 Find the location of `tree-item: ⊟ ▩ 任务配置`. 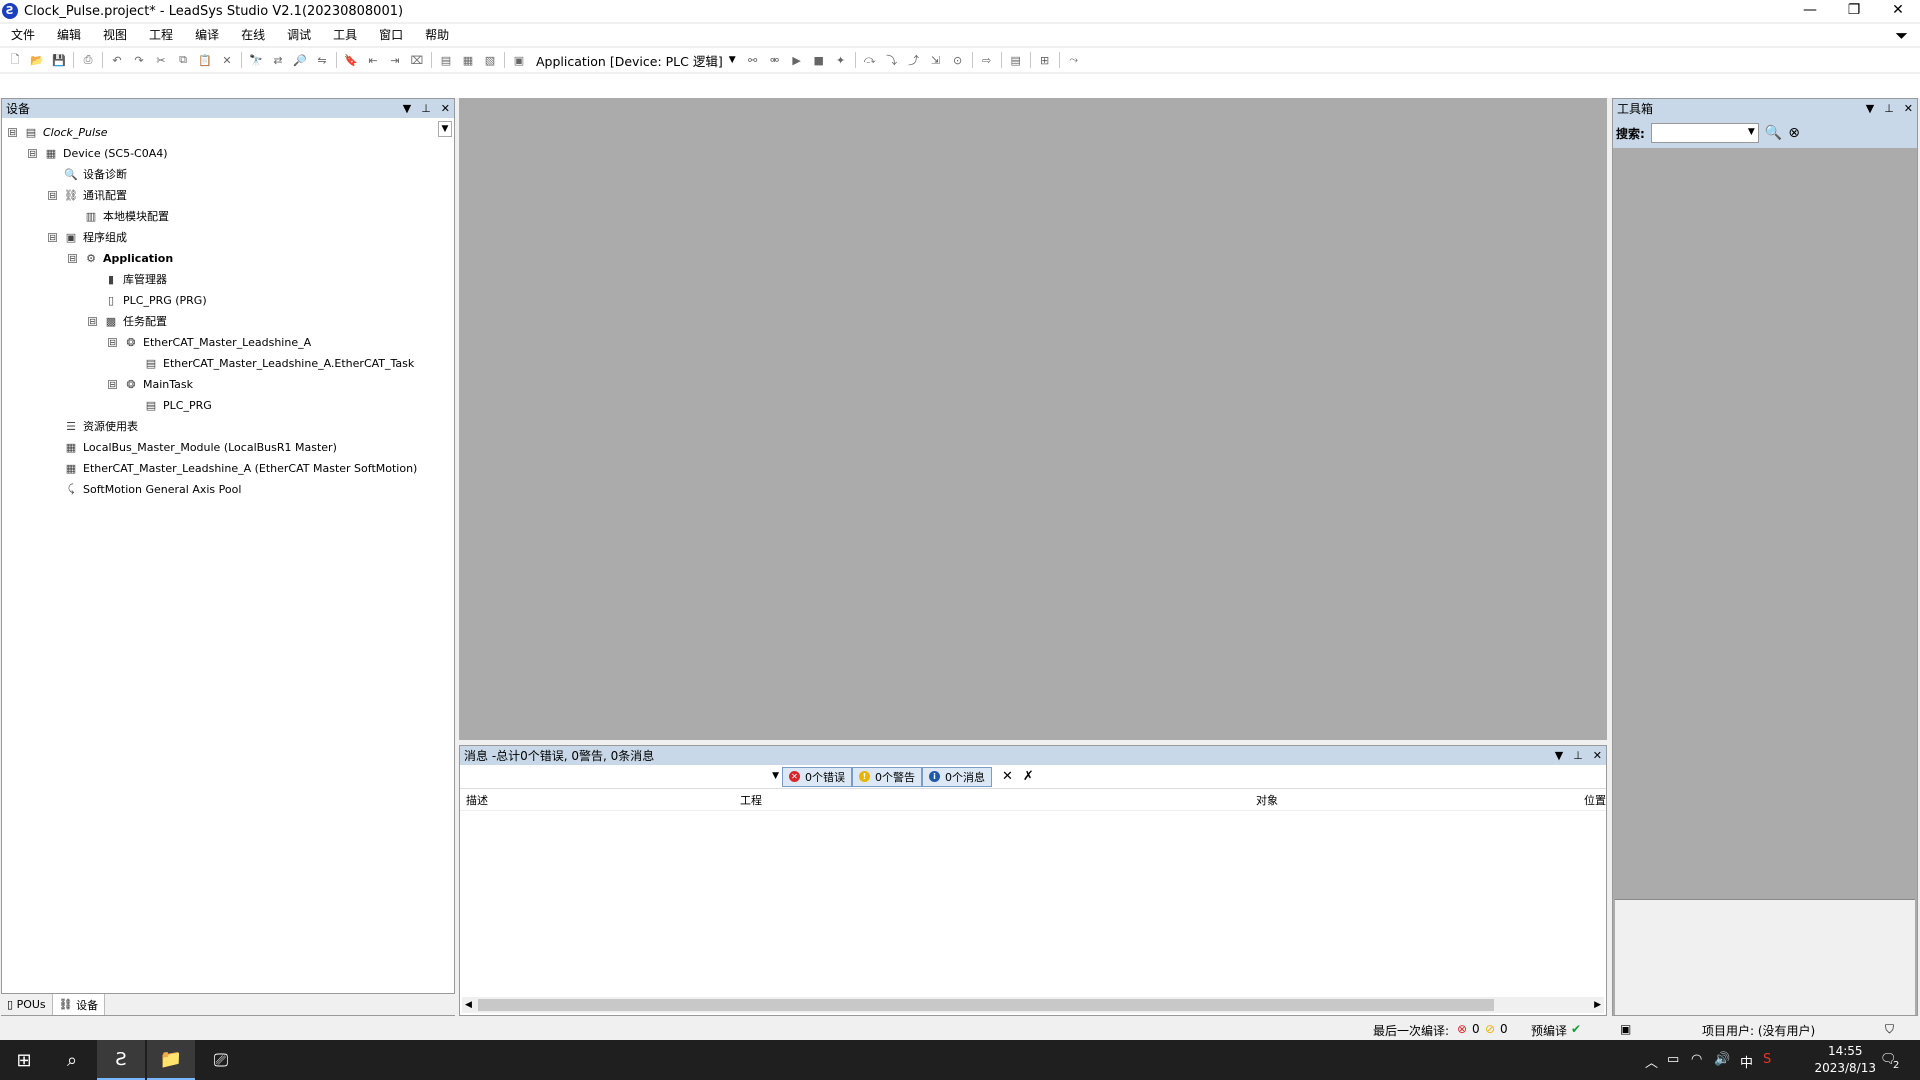

tree-item: ⊟ ▩ 任务配置 is located at coordinates (127, 321).